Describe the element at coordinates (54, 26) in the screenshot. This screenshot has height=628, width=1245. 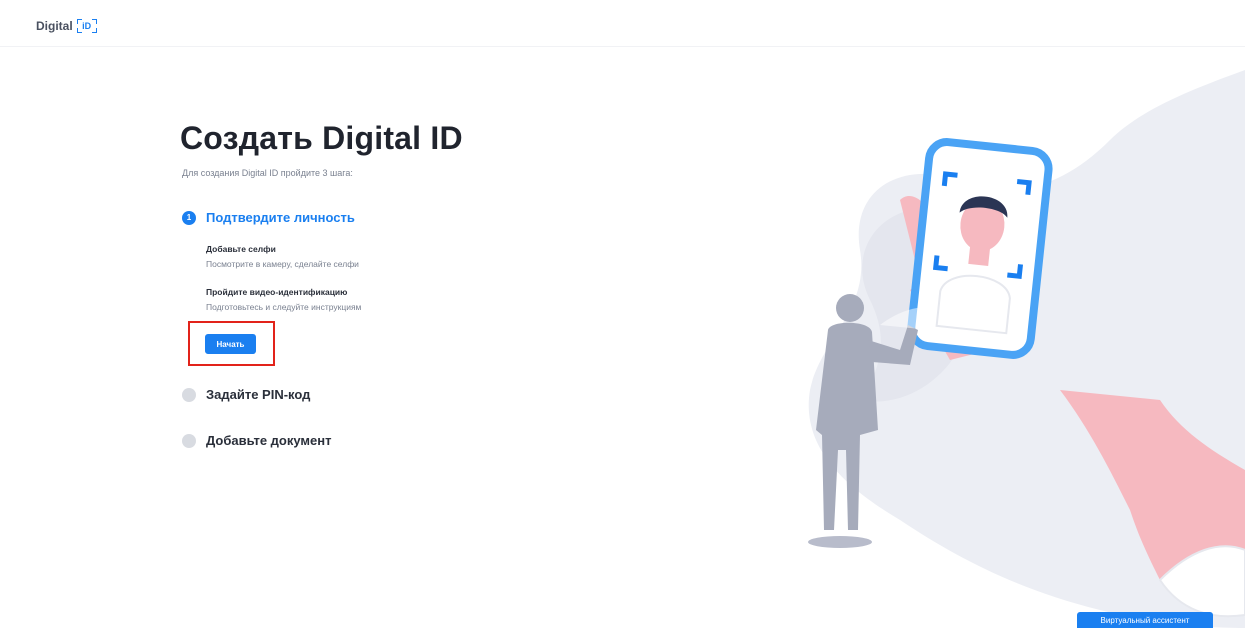
I see `logo-text: Digital` at that location.